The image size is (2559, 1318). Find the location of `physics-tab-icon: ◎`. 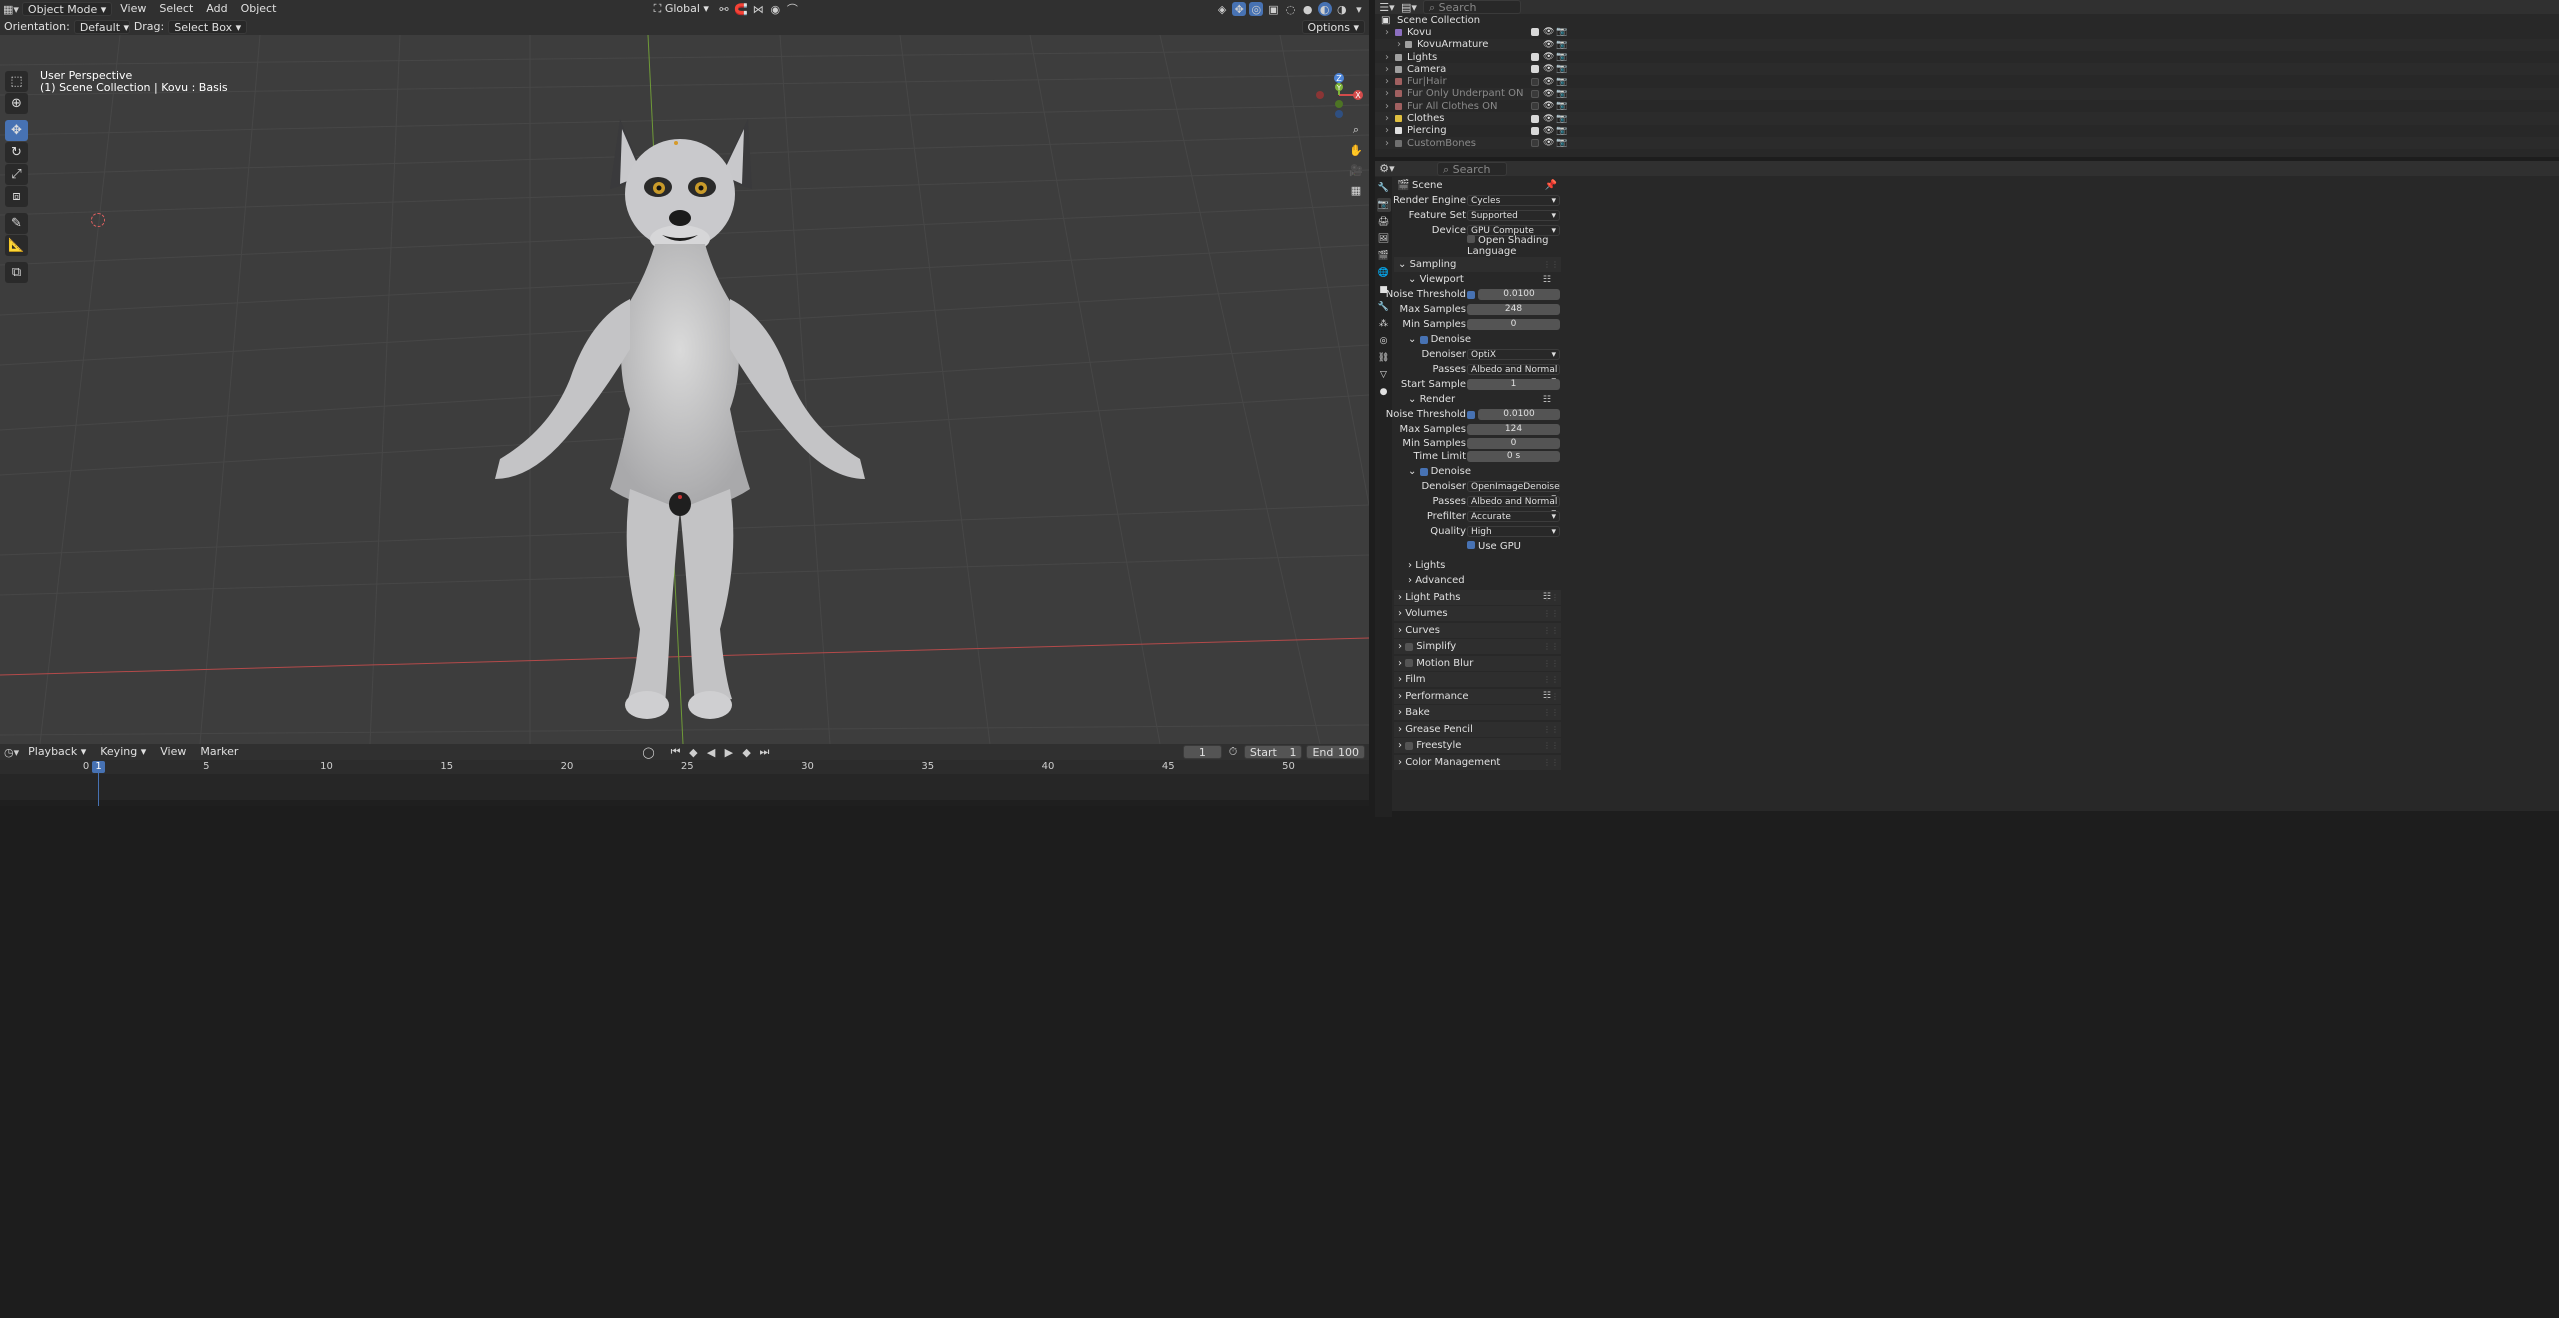

physics-tab-icon: ◎ is located at coordinates (1384, 341).